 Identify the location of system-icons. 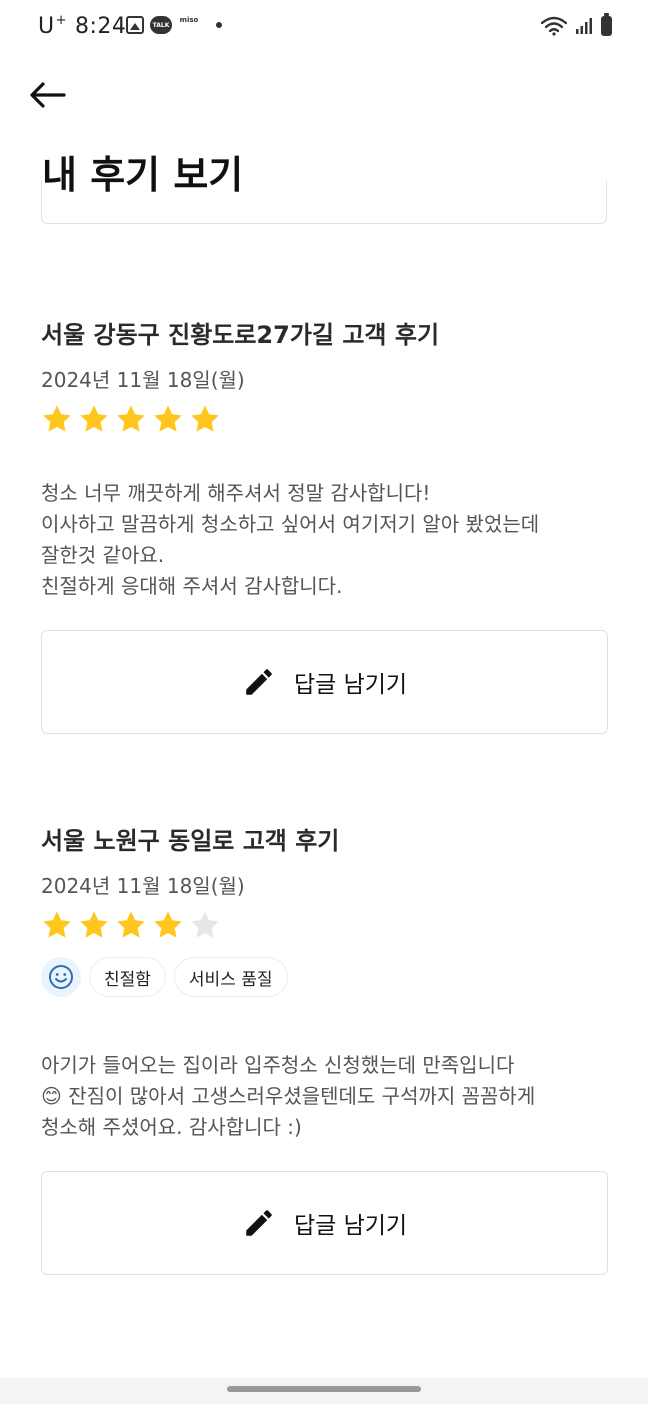
(576, 24).